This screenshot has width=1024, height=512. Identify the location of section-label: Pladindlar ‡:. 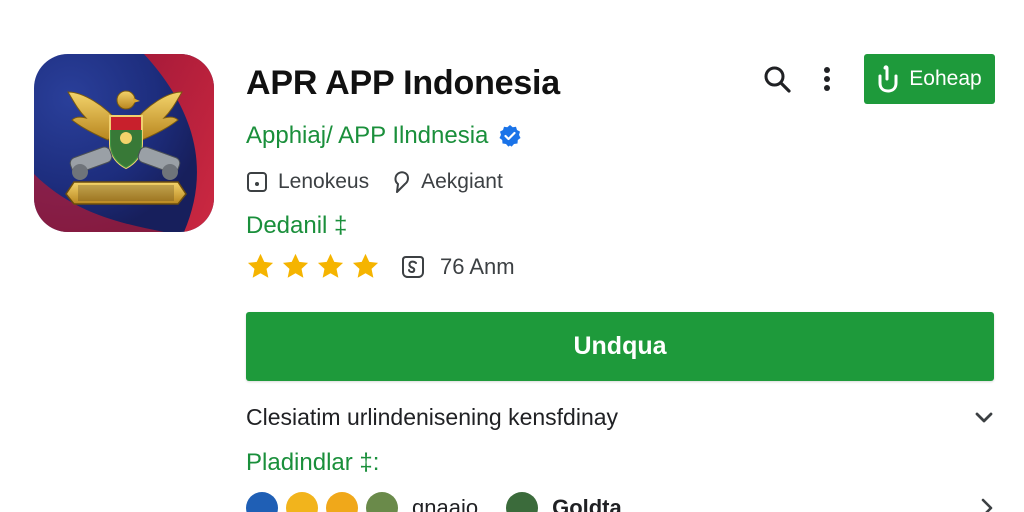
(313, 462).